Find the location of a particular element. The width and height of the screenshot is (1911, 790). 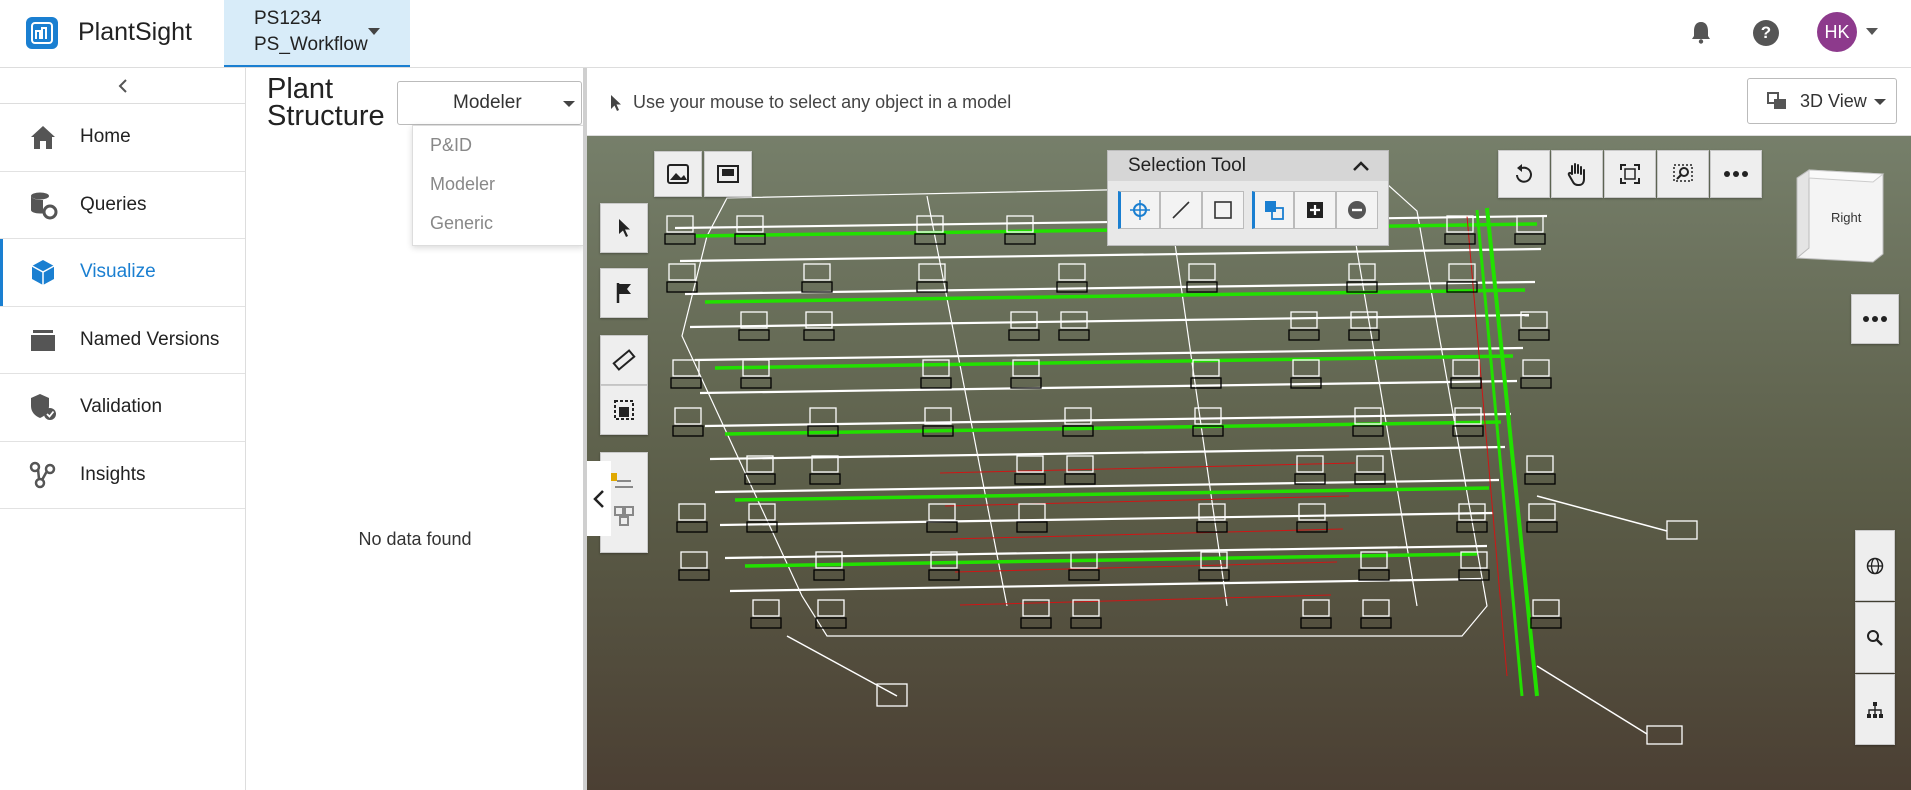

selection-tool-header: Selection Tool is located at coordinates (1248, 166).